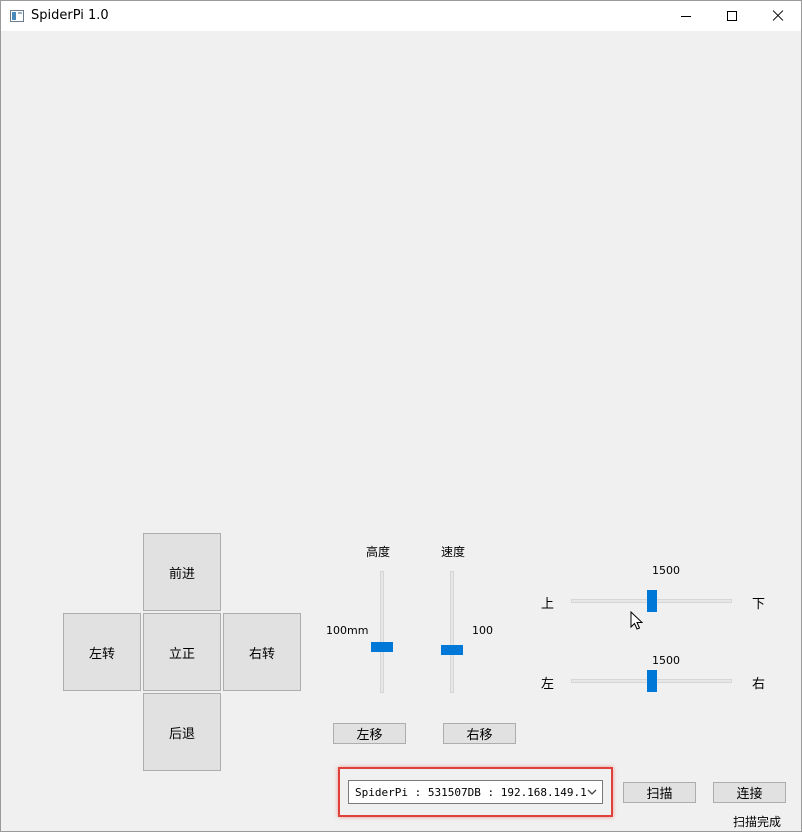  What do you see at coordinates (182, 572) in the screenshot?
I see `forward-button: 前进` at bounding box center [182, 572].